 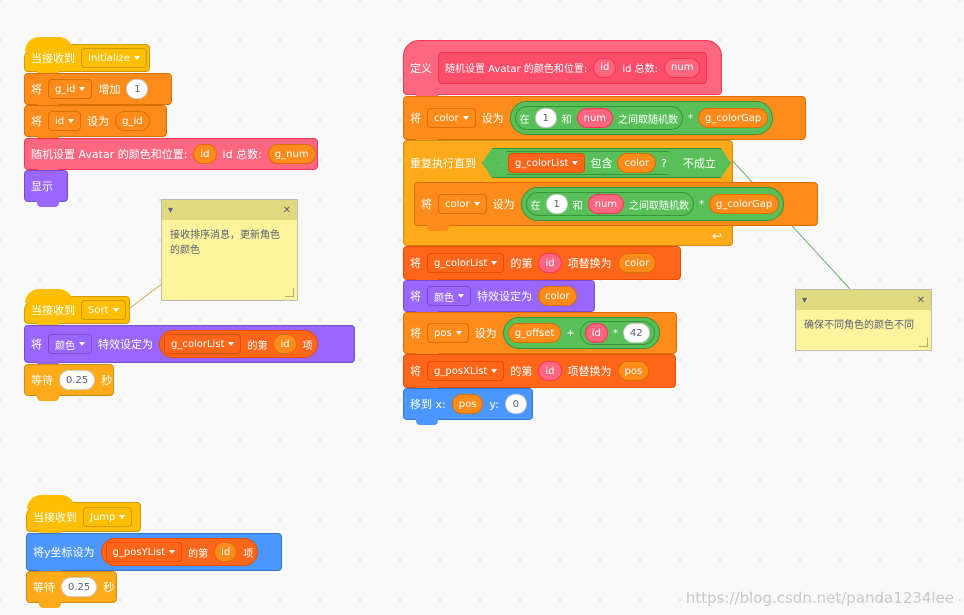 I want to click on custom-block-call: 随机设置 Avatar 的颜色和位置: id id 总数: g_num, so click(x=171, y=156).